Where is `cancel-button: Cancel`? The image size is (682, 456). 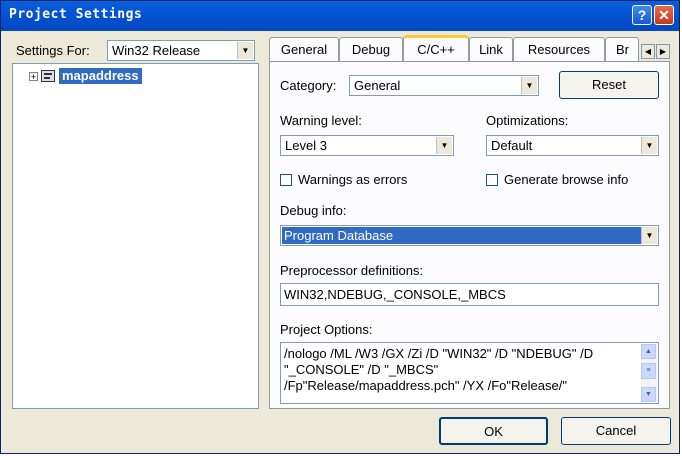 cancel-button: Cancel is located at coordinates (616, 431).